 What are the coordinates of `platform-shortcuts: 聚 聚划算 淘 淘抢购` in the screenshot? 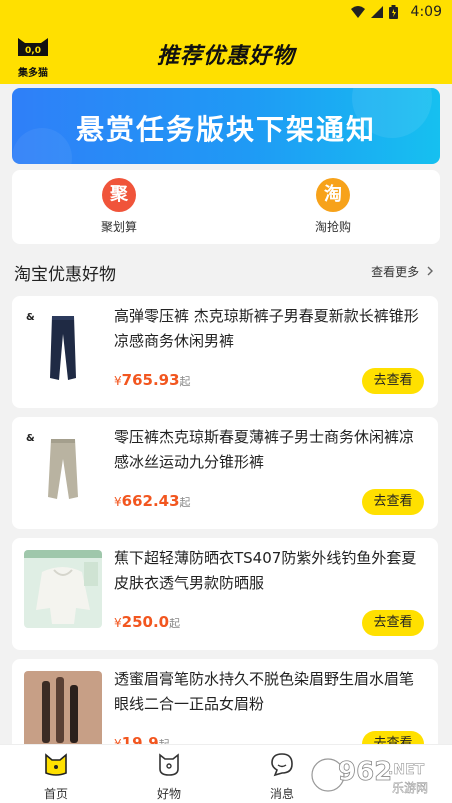 It's located at (226, 207).